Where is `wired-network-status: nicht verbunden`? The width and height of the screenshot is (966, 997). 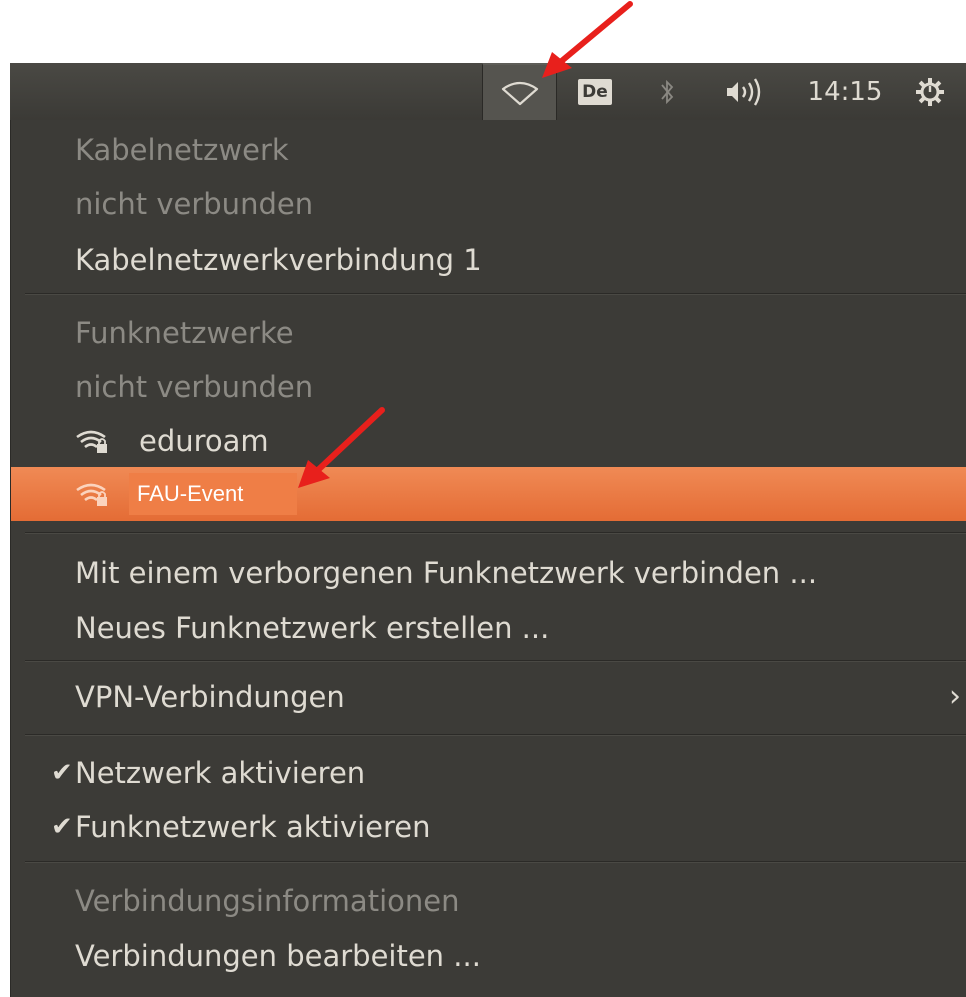 wired-network-status: nicht verbunden is located at coordinates (194, 204).